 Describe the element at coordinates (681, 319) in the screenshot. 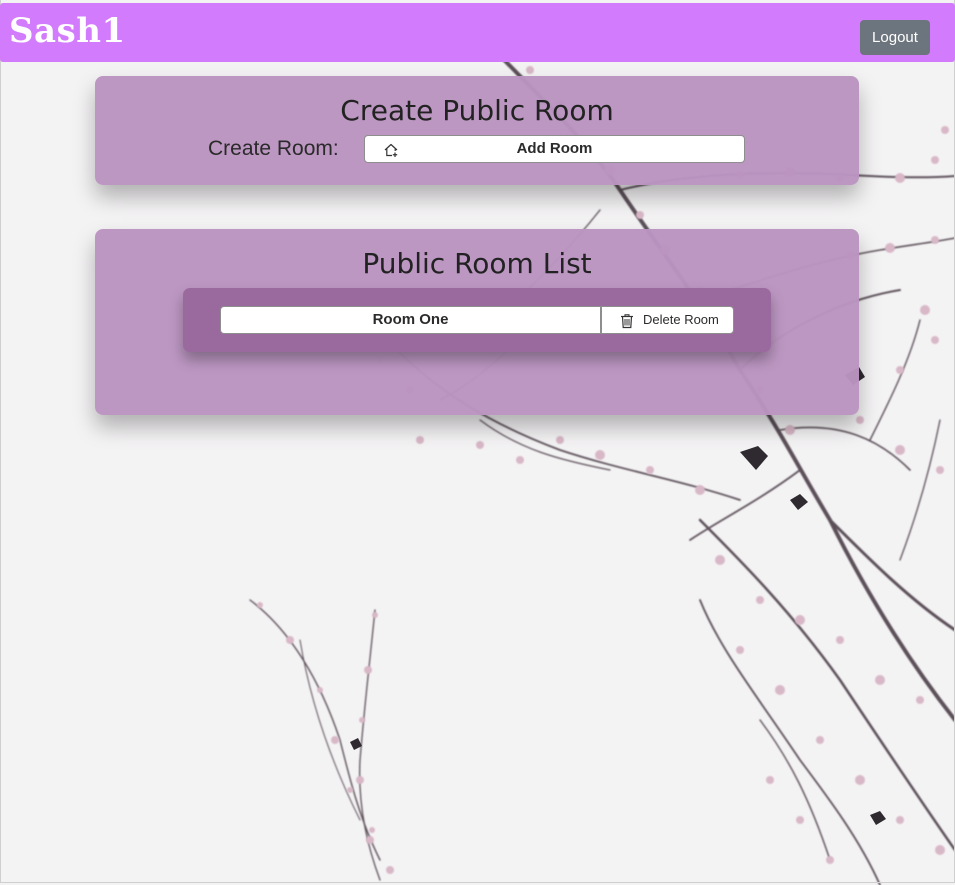

I see `delete-room-label: Delete Room` at that location.